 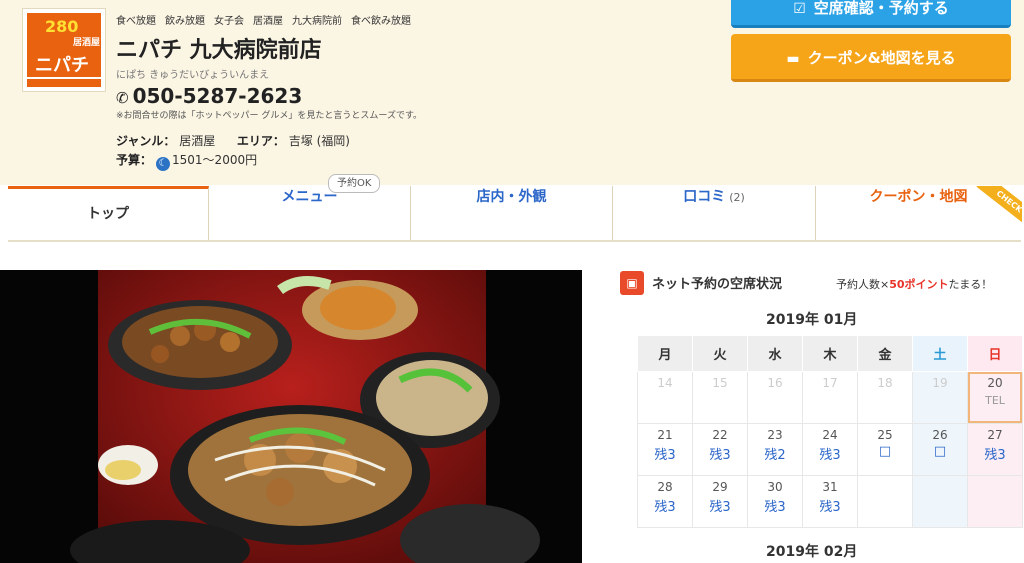 I want to click on tag: 食べ飲み放題, so click(x=381, y=21).